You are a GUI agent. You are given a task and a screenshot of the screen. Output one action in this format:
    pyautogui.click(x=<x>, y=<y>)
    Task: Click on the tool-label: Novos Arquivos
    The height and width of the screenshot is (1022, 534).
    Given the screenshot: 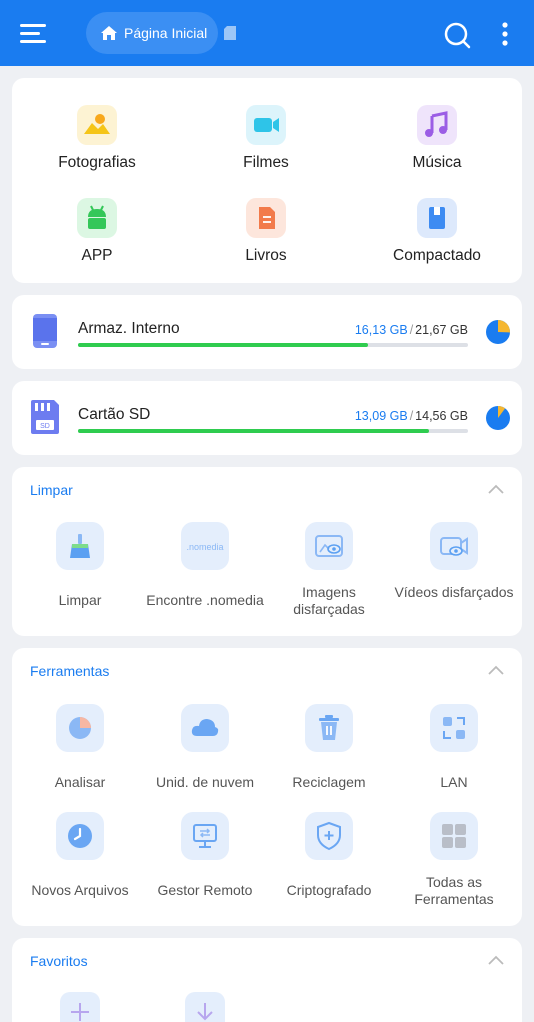 What is the action you would take?
    pyautogui.click(x=80, y=890)
    